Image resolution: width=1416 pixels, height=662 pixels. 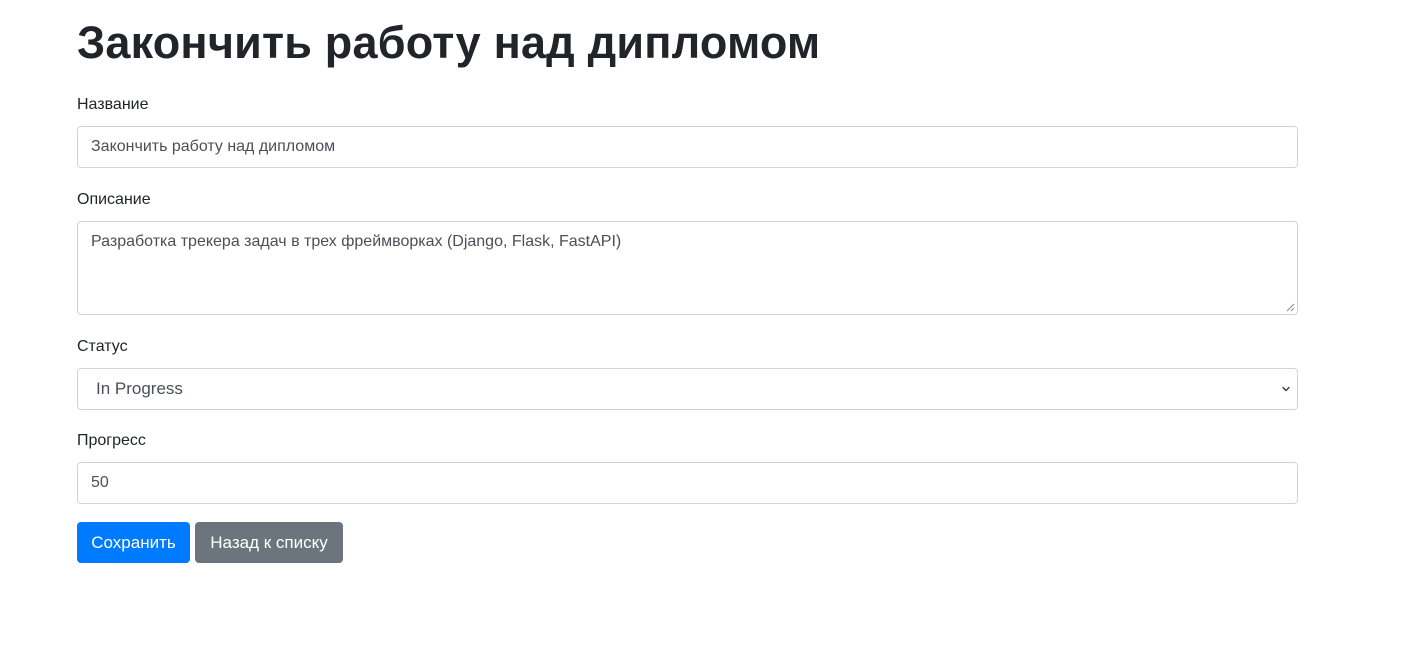 What do you see at coordinates (449, 42) in the screenshot?
I see `page-title: Закончить работу над дипломом` at bounding box center [449, 42].